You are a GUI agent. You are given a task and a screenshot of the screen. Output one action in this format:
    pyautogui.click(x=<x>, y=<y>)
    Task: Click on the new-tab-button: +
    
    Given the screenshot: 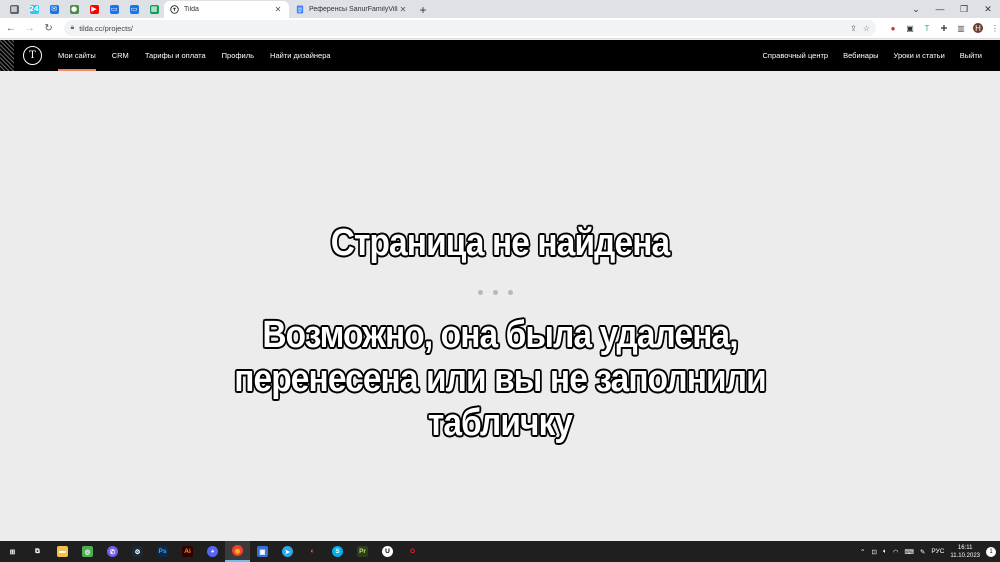 What is the action you would take?
    pyautogui.click(x=423, y=9)
    